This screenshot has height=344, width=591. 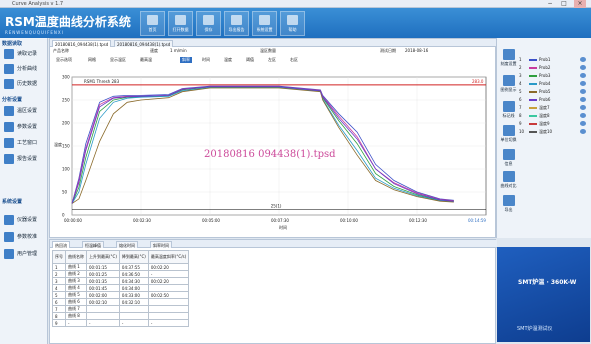 What do you see at coordinates (550, 4) in the screenshot?
I see `minimize-button: −` at bounding box center [550, 4].